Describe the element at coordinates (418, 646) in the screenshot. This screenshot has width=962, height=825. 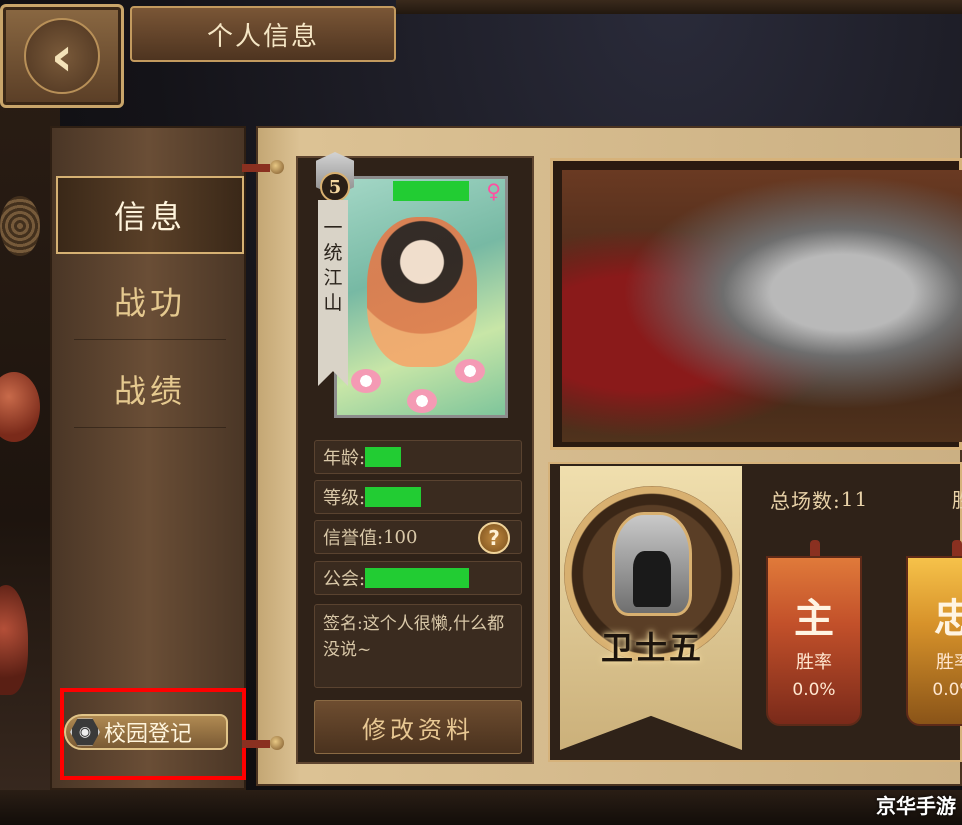
I see `signature-box: 签名:这个人很懒,什么都没说~` at that location.